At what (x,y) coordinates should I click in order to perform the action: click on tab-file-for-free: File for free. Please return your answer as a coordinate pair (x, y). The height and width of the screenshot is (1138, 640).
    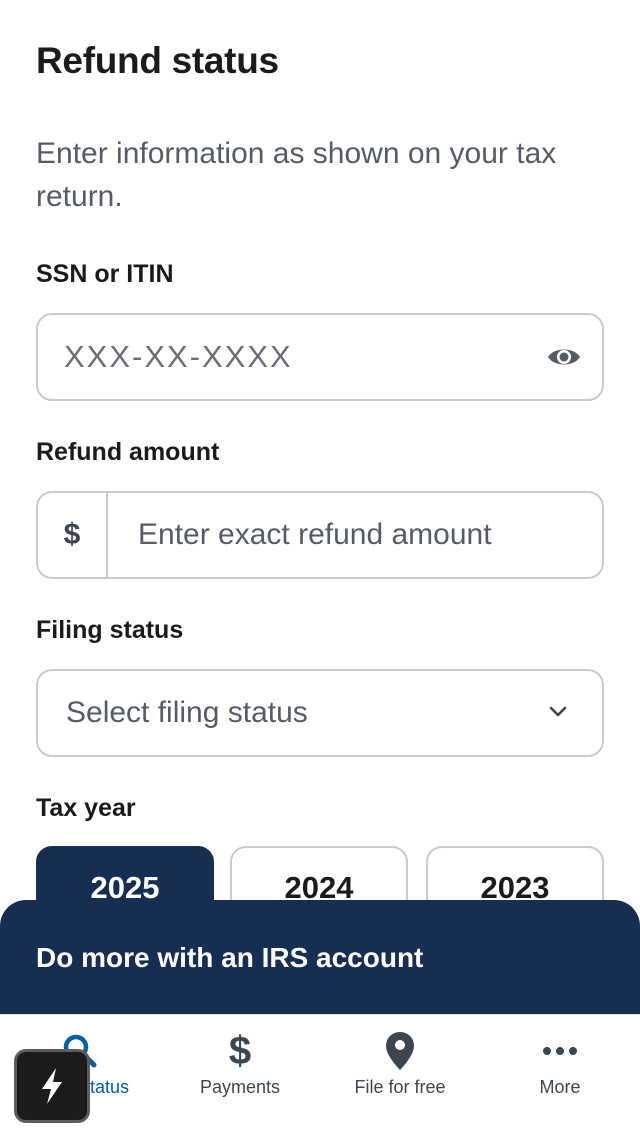
    Looking at the image, I should click on (400, 1076).